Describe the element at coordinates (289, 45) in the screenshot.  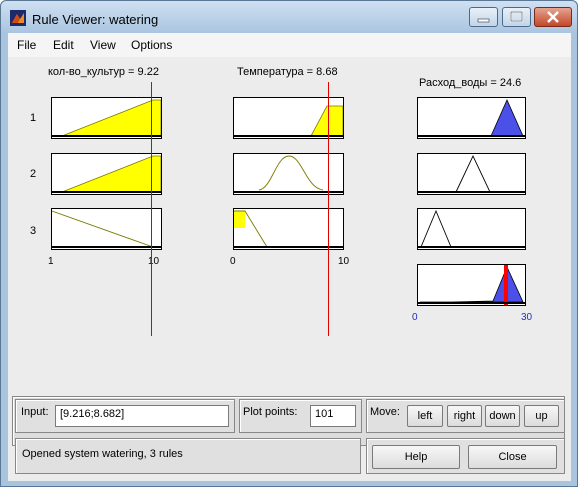
I see `menu-bar: File Edit View Options` at that location.